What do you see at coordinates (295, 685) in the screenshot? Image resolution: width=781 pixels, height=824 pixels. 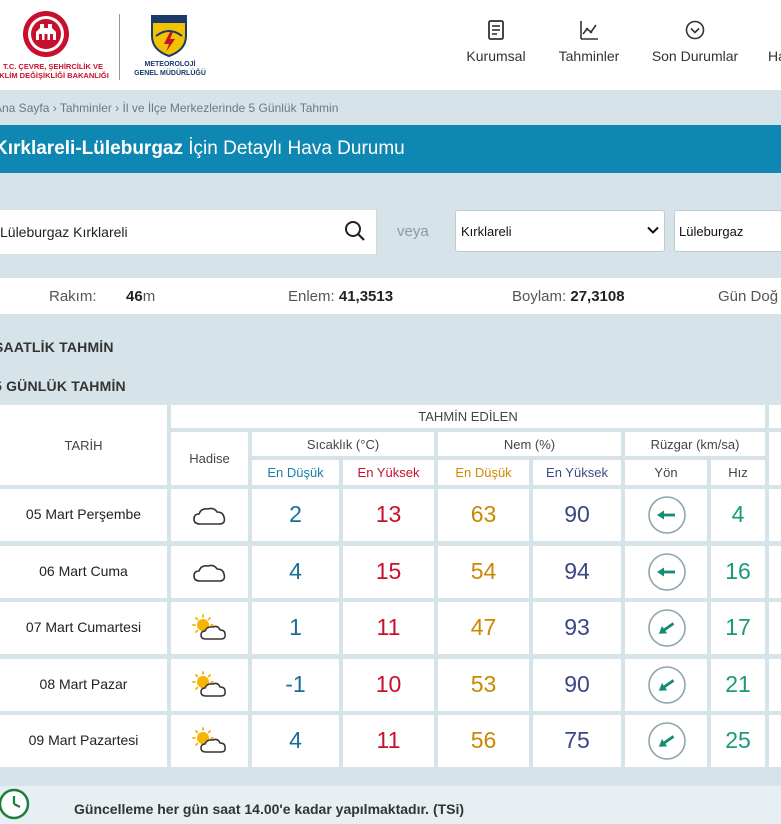 I see `cell-tmin: -1` at bounding box center [295, 685].